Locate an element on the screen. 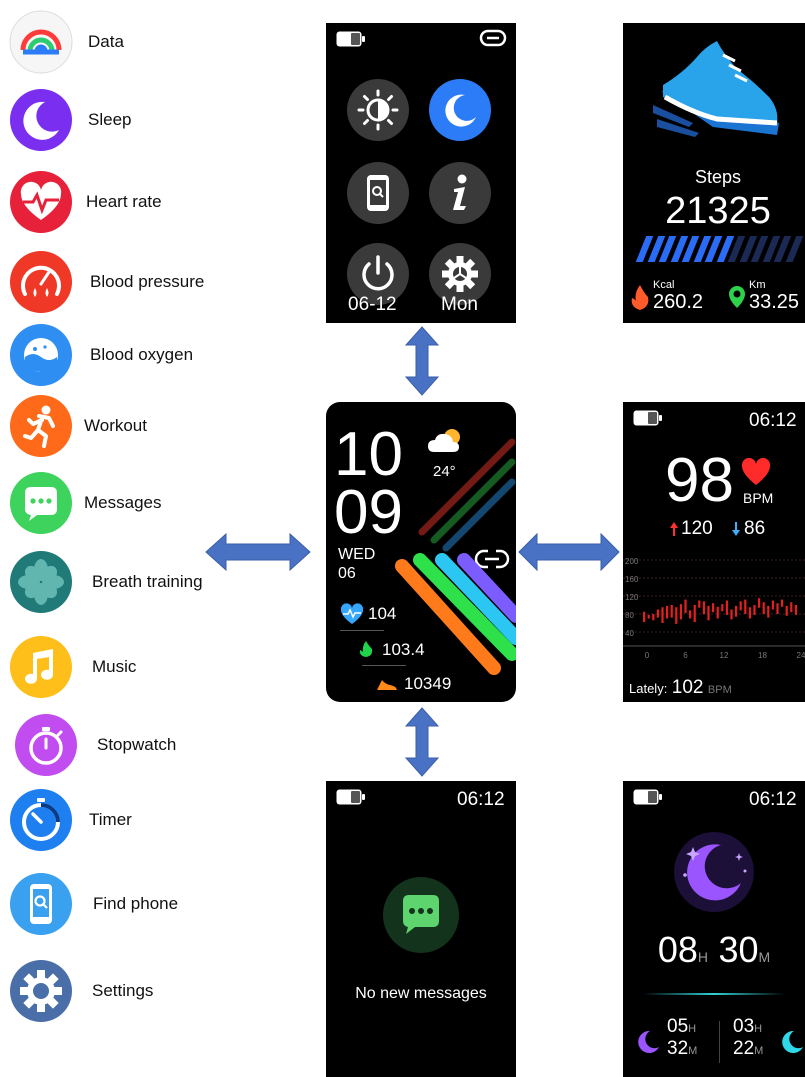  light-sleep-hours-unit: H is located at coordinates (758, 1029).